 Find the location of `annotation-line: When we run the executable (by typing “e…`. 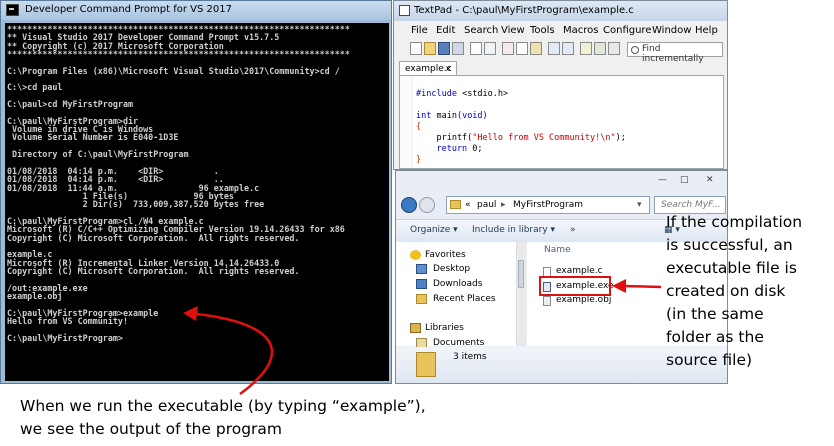

annotation-line: When we run the executable (by typing “e… is located at coordinates (223, 406).